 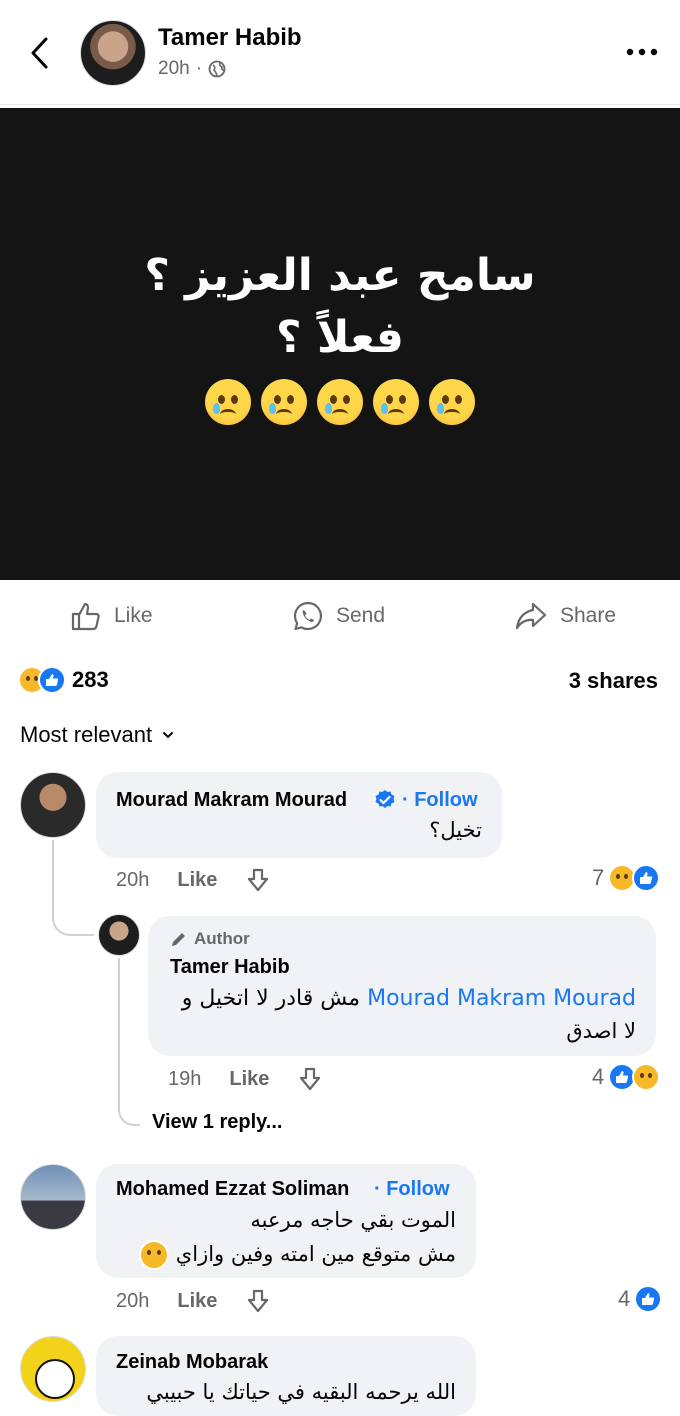 What do you see at coordinates (154, 1255) in the screenshot?
I see `disappointed-face-emoji` at bounding box center [154, 1255].